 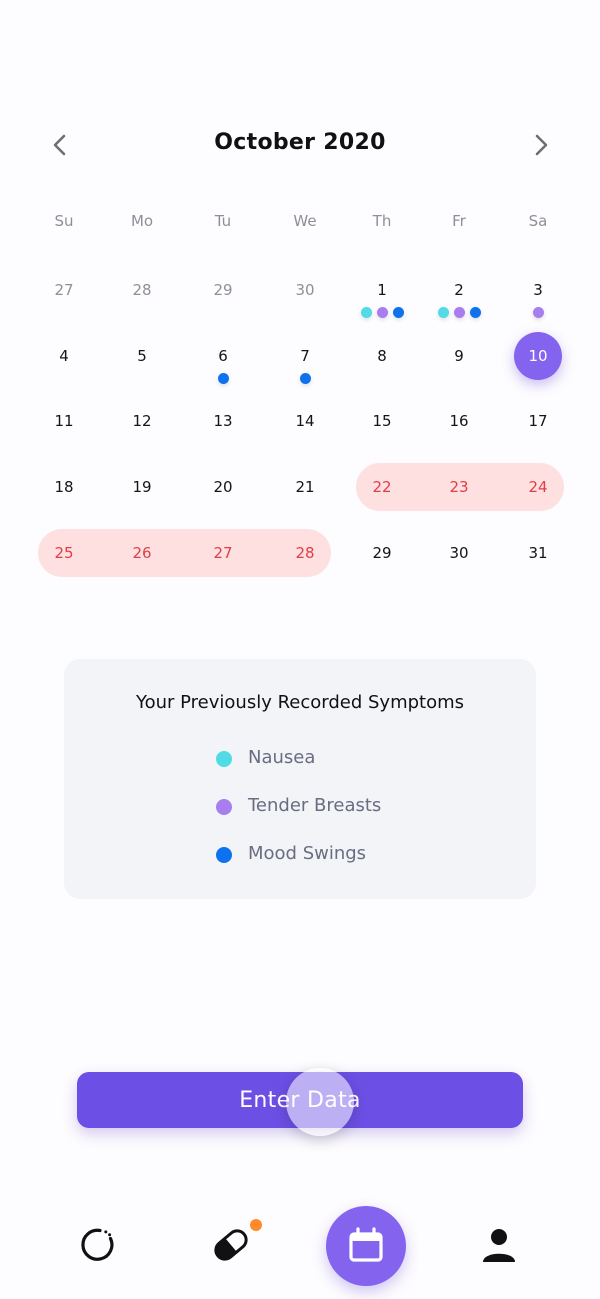 What do you see at coordinates (64, 221) in the screenshot?
I see `weekday-label: Su` at bounding box center [64, 221].